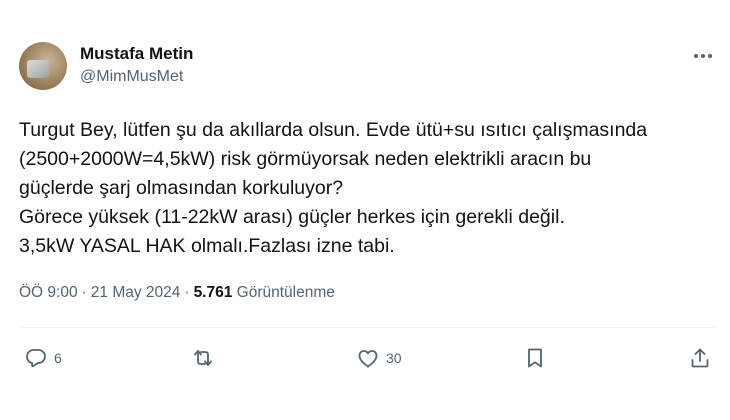  What do you see at coordinates (38, 69) in the screenshot?
I see `avatar-image` at bounding box center [38, 69].